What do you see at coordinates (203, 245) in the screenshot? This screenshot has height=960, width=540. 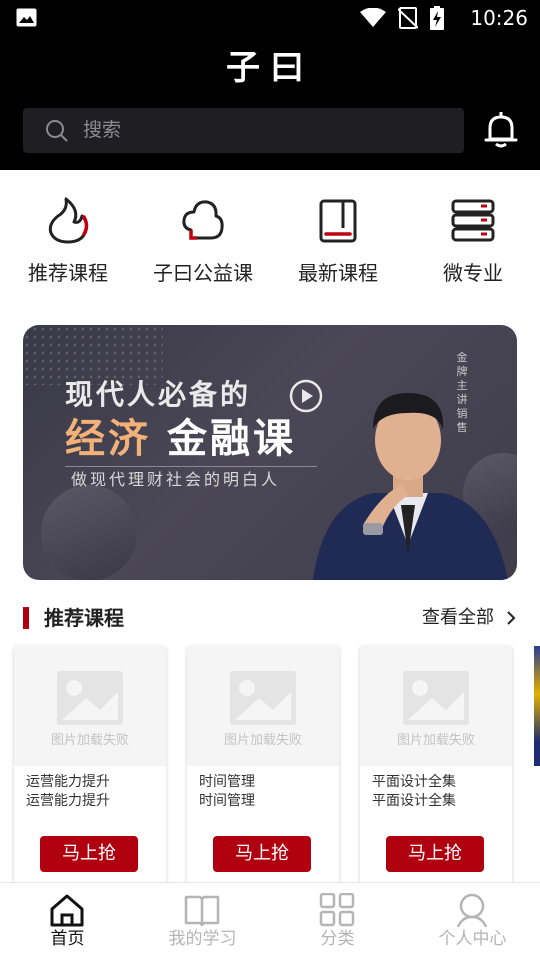 I see `quick-nav-public-course: 子曰公益课` at bounding box center [203, 245].